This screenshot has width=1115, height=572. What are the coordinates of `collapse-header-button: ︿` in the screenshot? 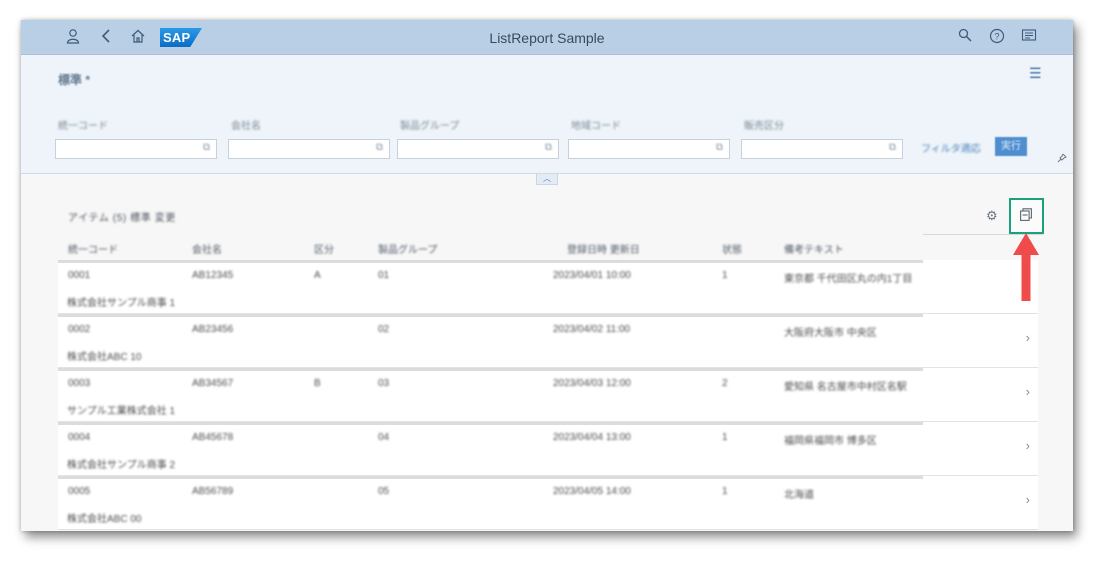 It's located at (547, 179).